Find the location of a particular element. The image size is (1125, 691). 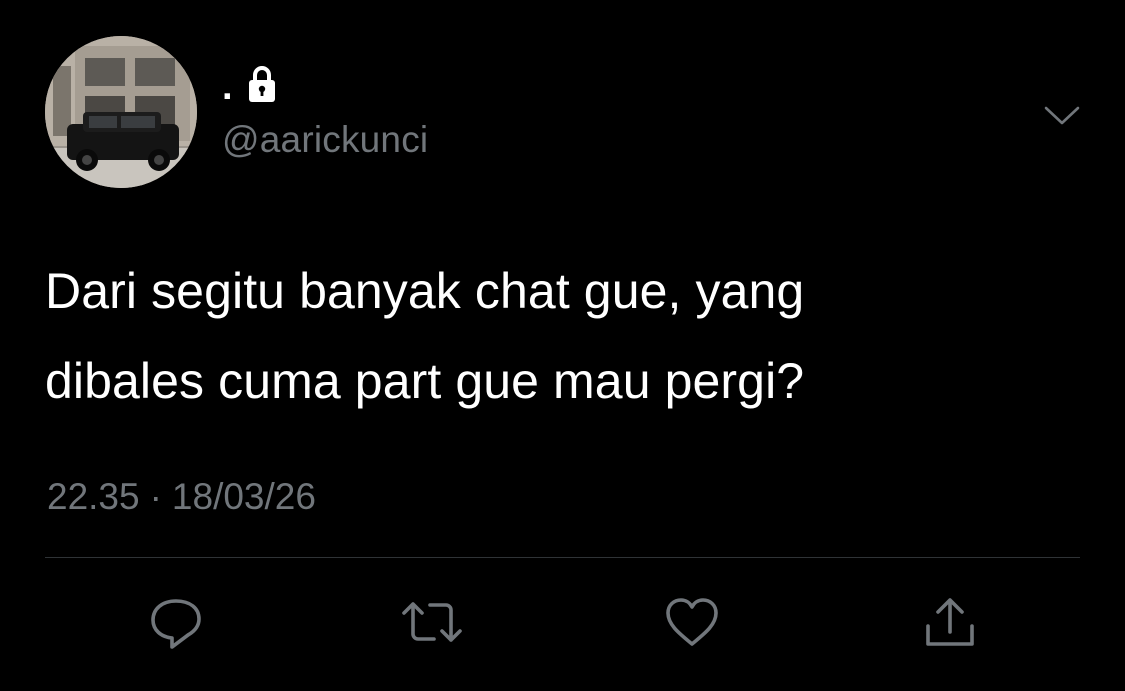

avatar is located at coordinates (121, 112).